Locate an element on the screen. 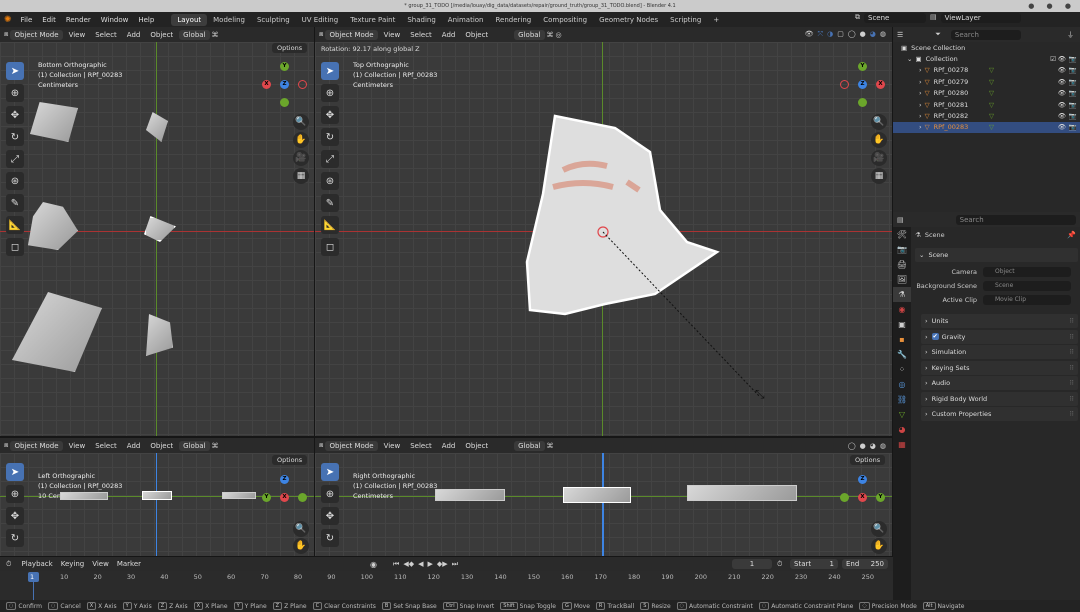  visibility-icon: 👁 is located at coordinates (809, 34).